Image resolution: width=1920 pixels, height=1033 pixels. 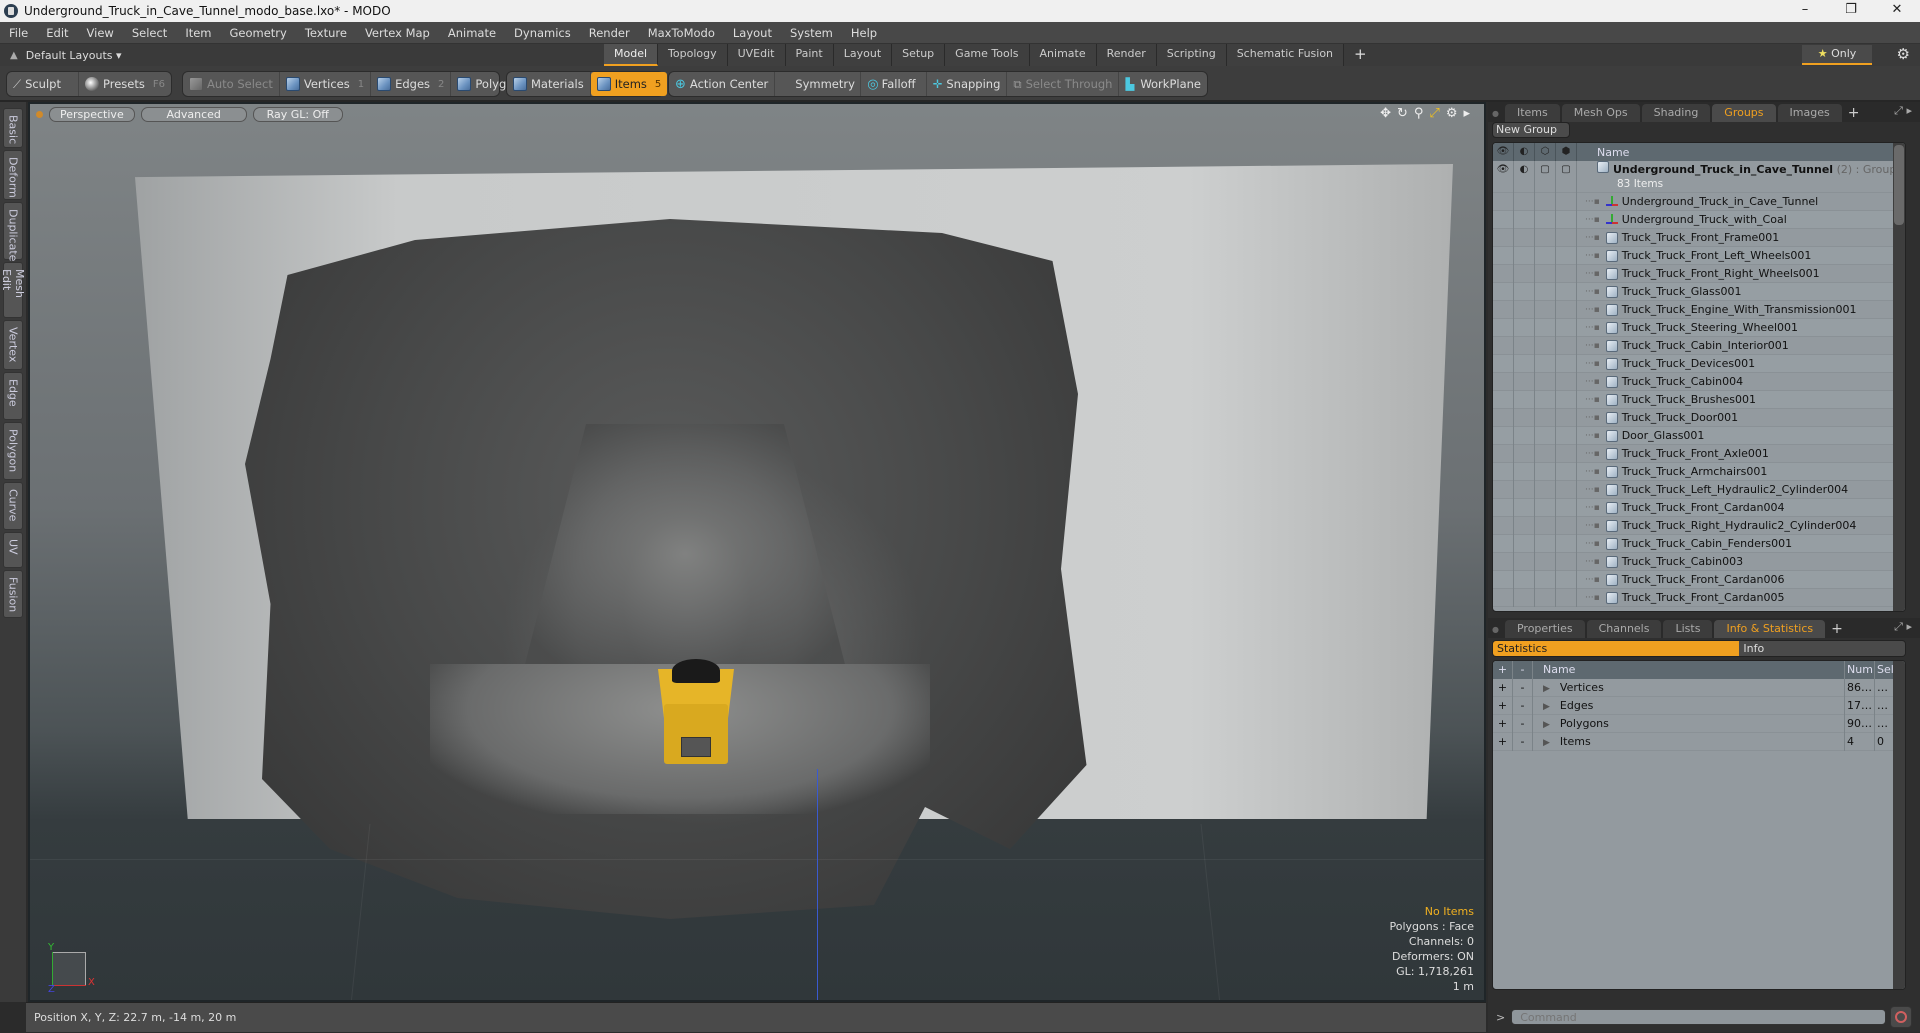 What do you see at coordinates (1624, 629) in the screenshot?
I see `tab-channels: Channels` at bounding box center [1624, 629].